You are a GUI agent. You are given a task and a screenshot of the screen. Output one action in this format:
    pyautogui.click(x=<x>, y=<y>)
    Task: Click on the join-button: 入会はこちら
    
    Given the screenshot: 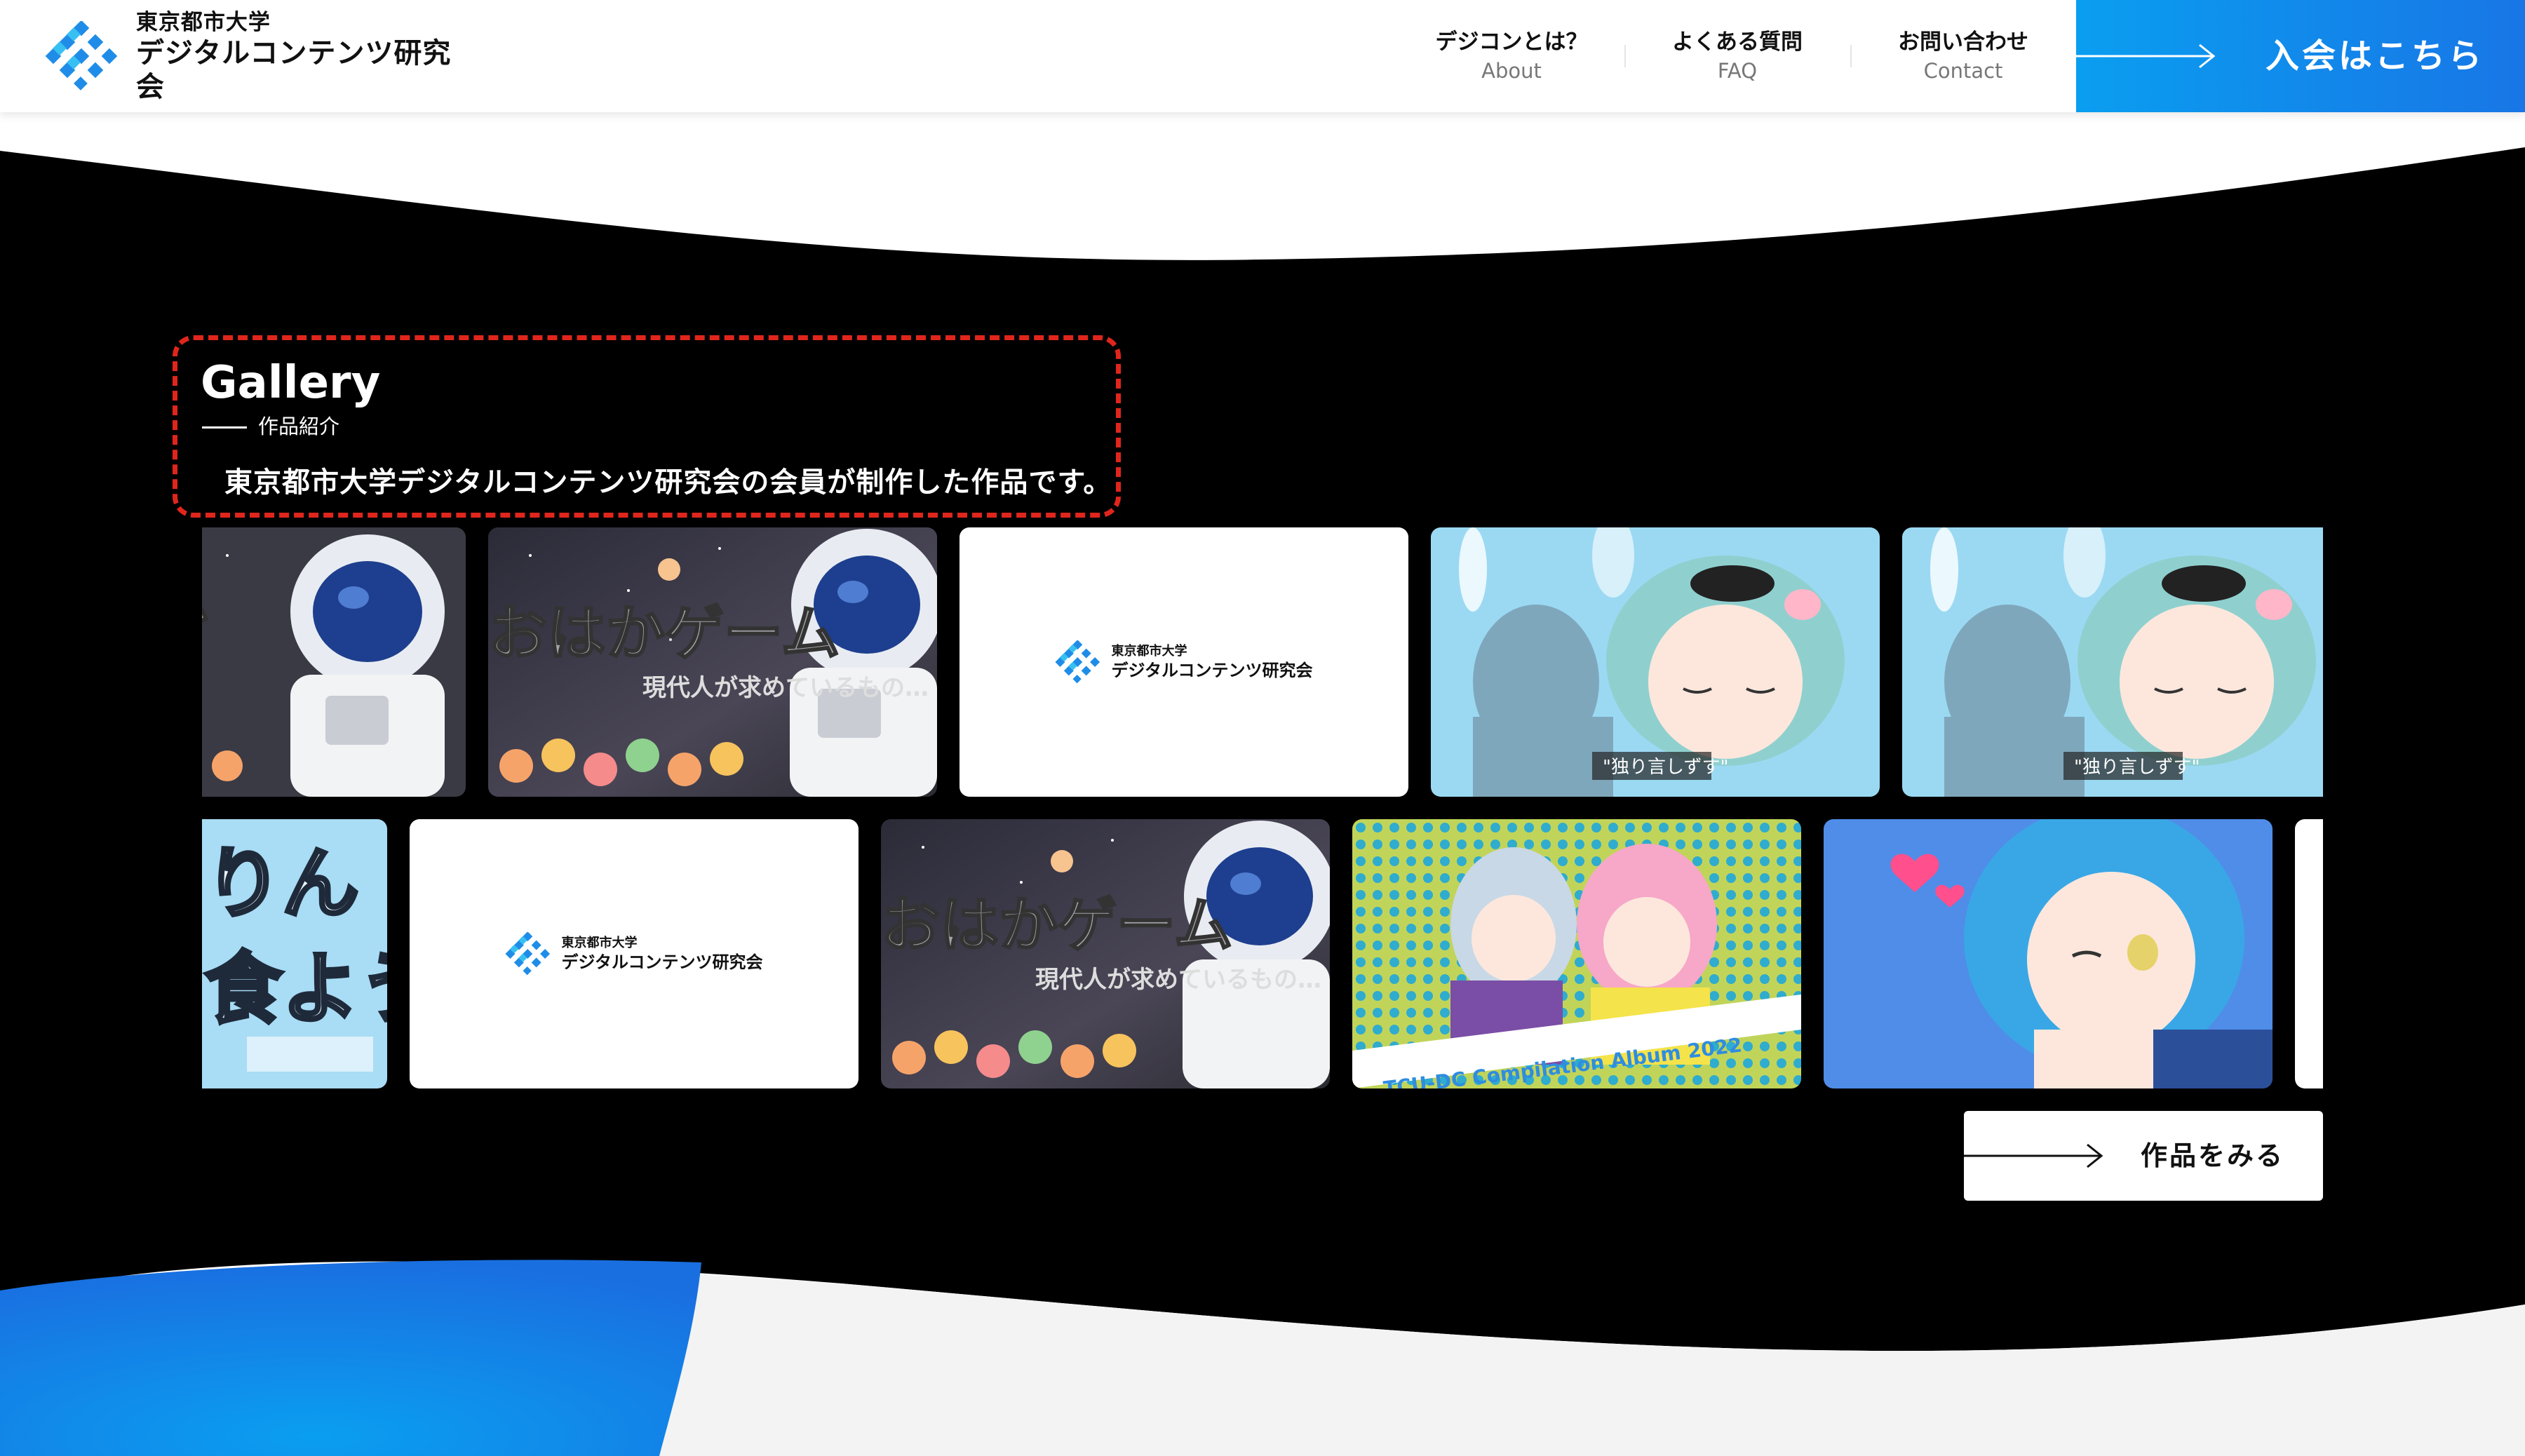 What is the action you would take?
    pyautogui.click(x=2300, y=56)
    